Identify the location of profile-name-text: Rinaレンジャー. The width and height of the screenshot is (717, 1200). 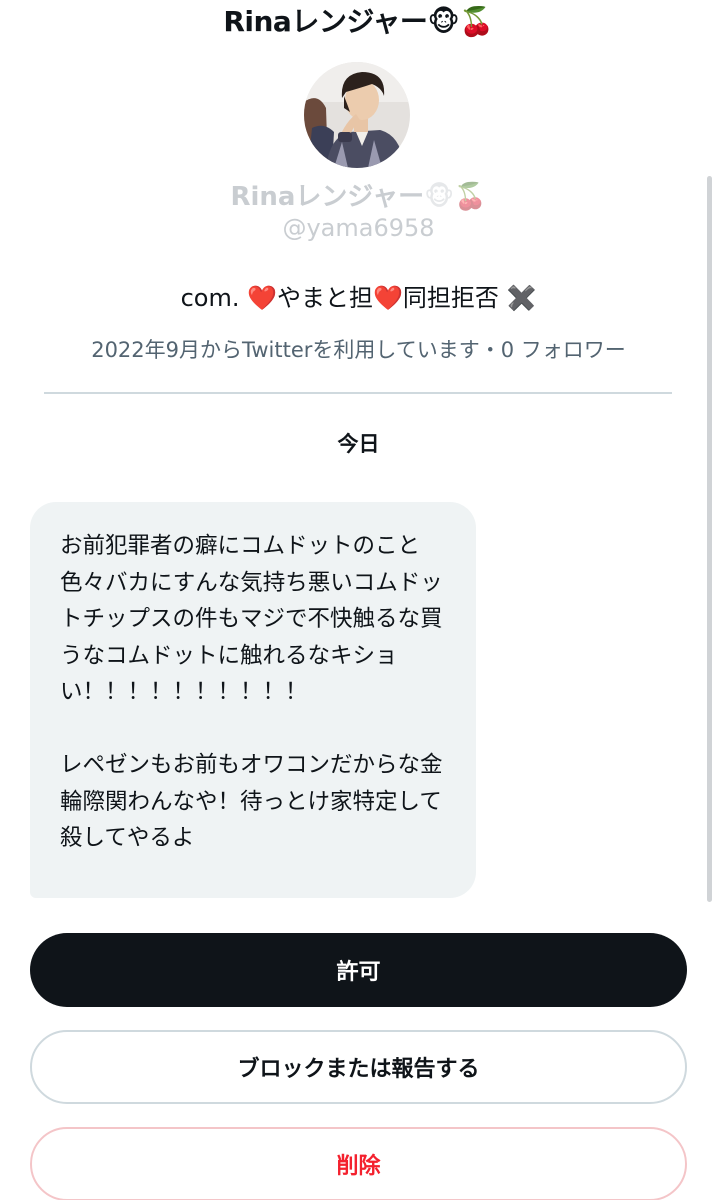
(327, 197).